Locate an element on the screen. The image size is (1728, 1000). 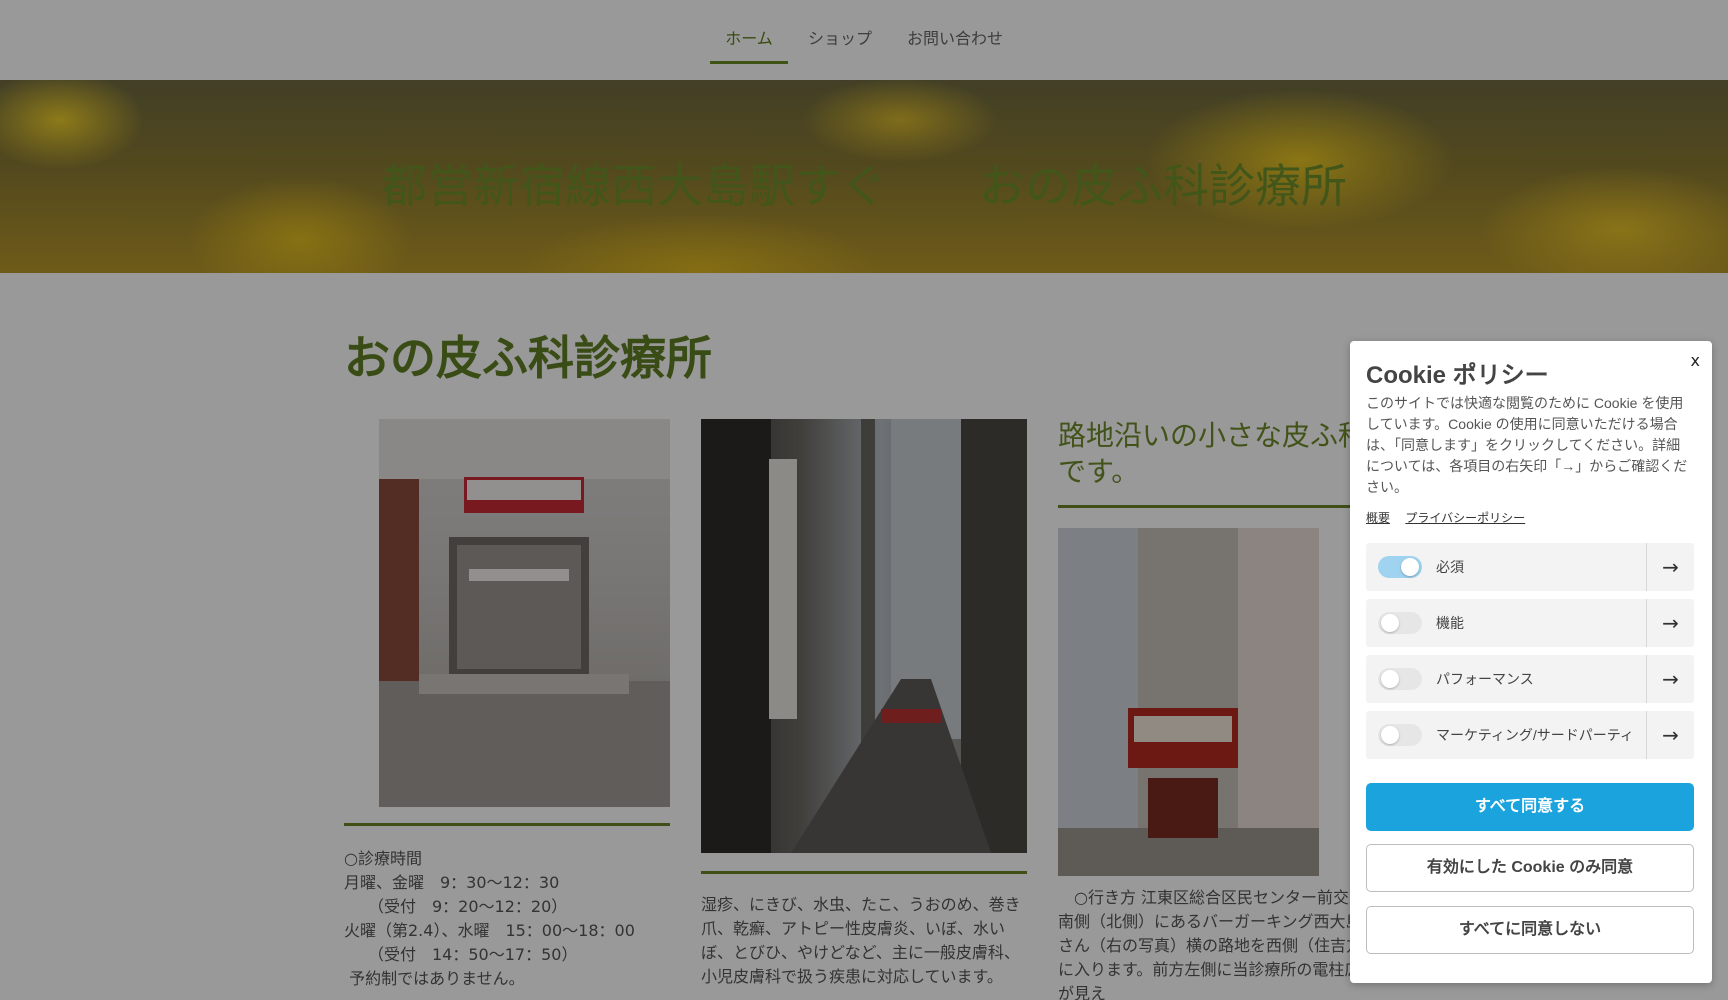
functional-toggle is located at coordinates (1400, 623).